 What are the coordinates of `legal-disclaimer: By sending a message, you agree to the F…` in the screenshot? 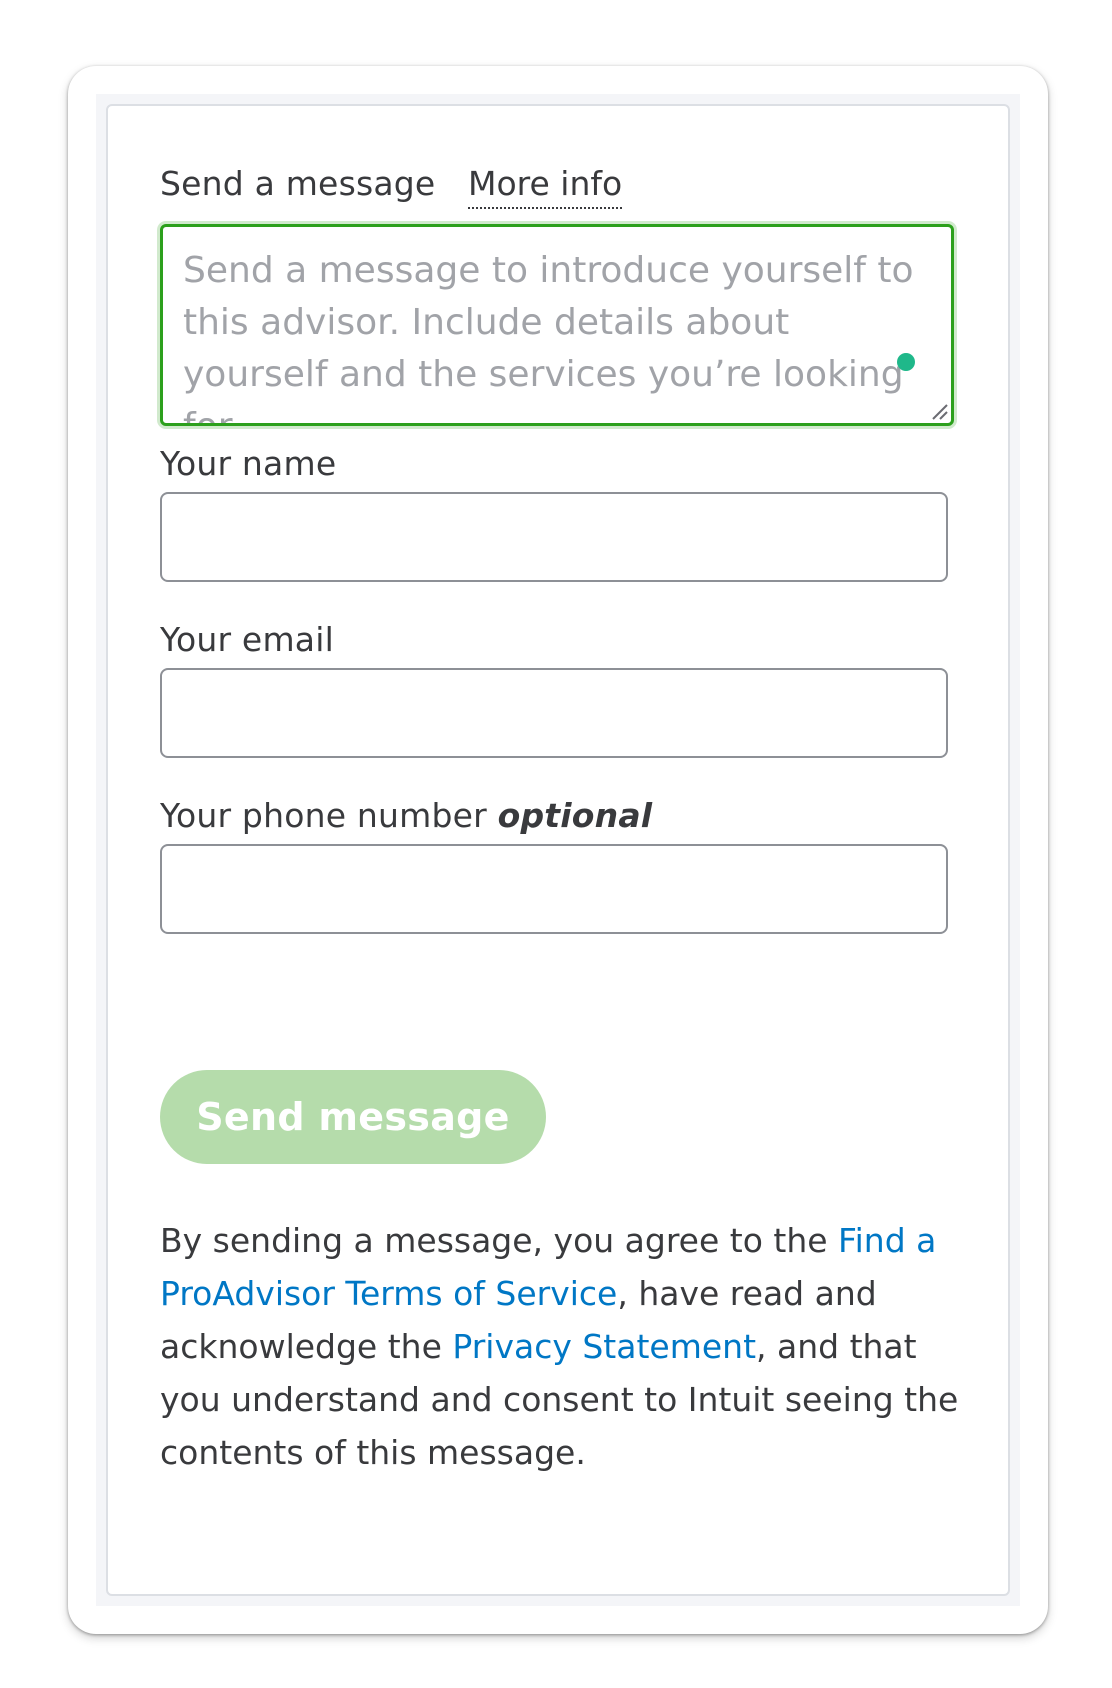 It's located at (560, 1346).